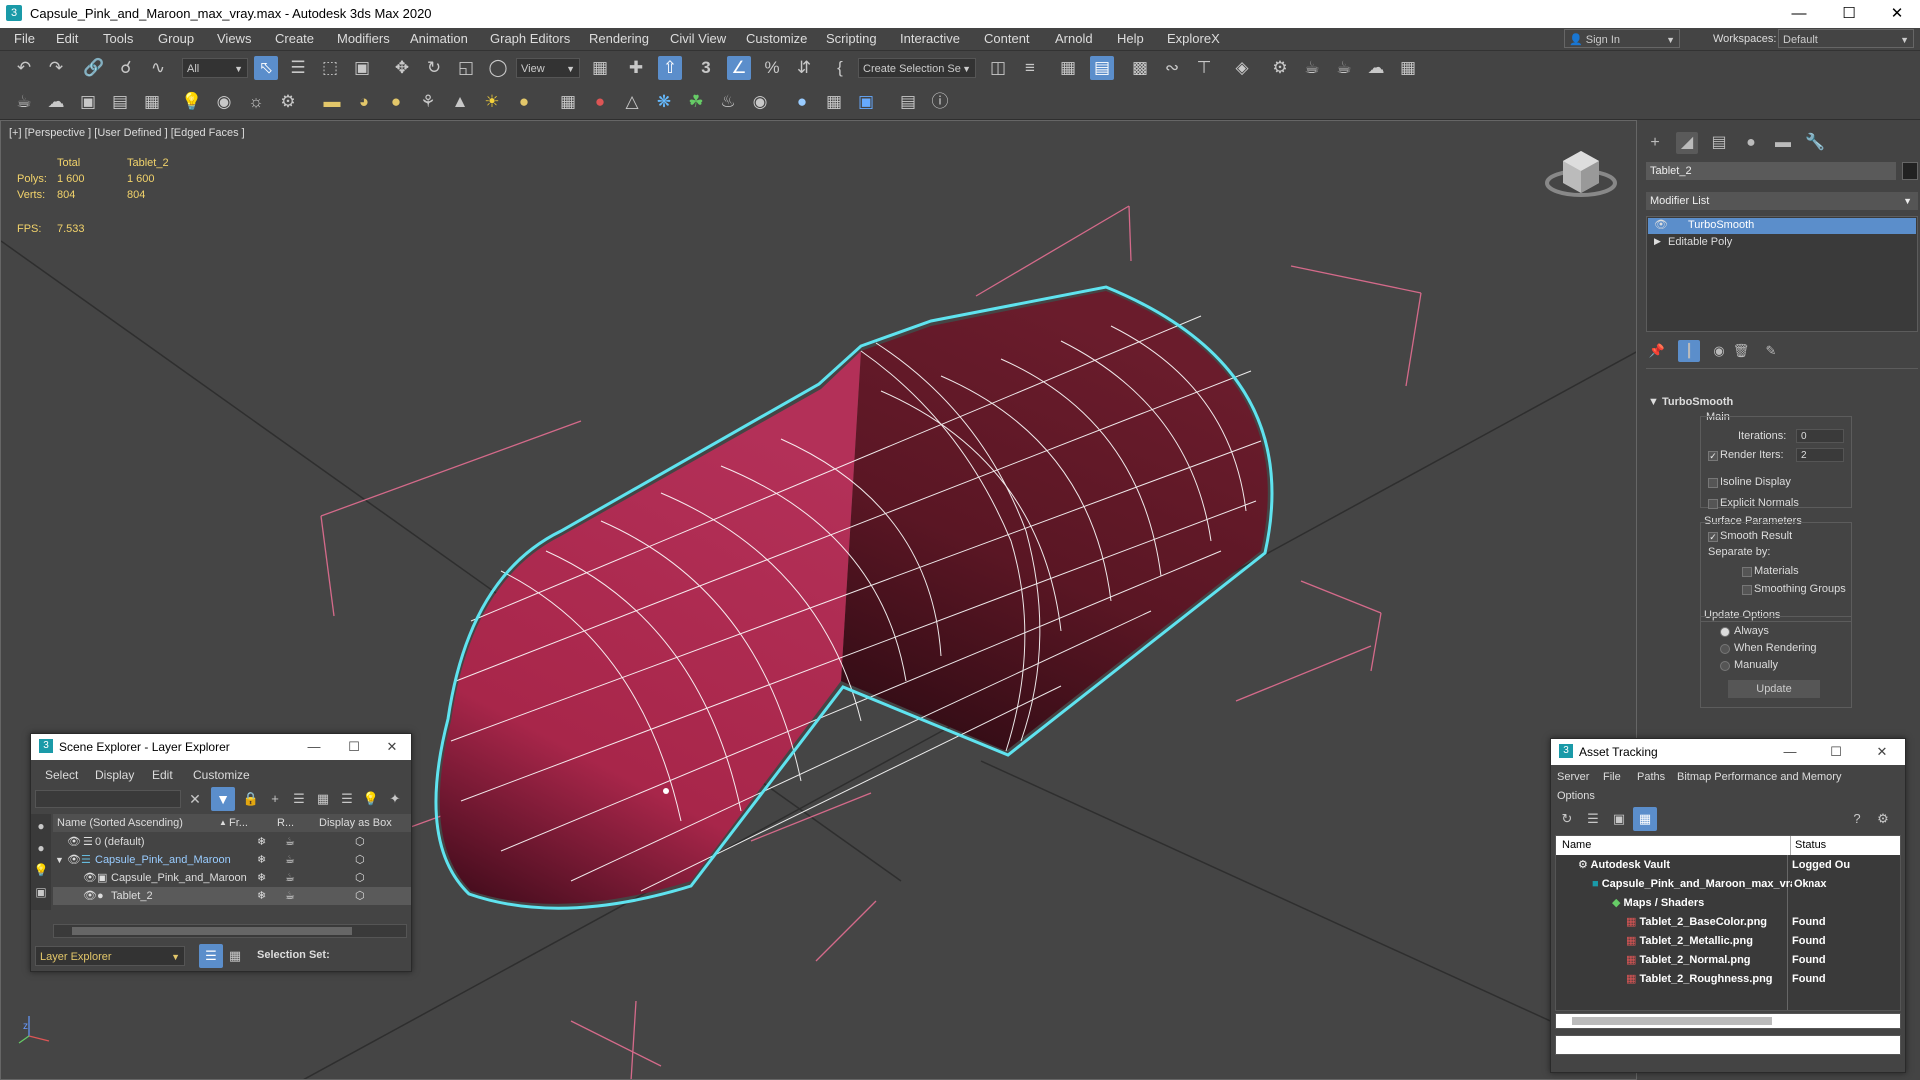 This screenshot has width=1920, height=1080. What do you see at coordinates (650, 627) in the screenshot?
I see `capsule-pink-half` at bounding box center [650, 627].